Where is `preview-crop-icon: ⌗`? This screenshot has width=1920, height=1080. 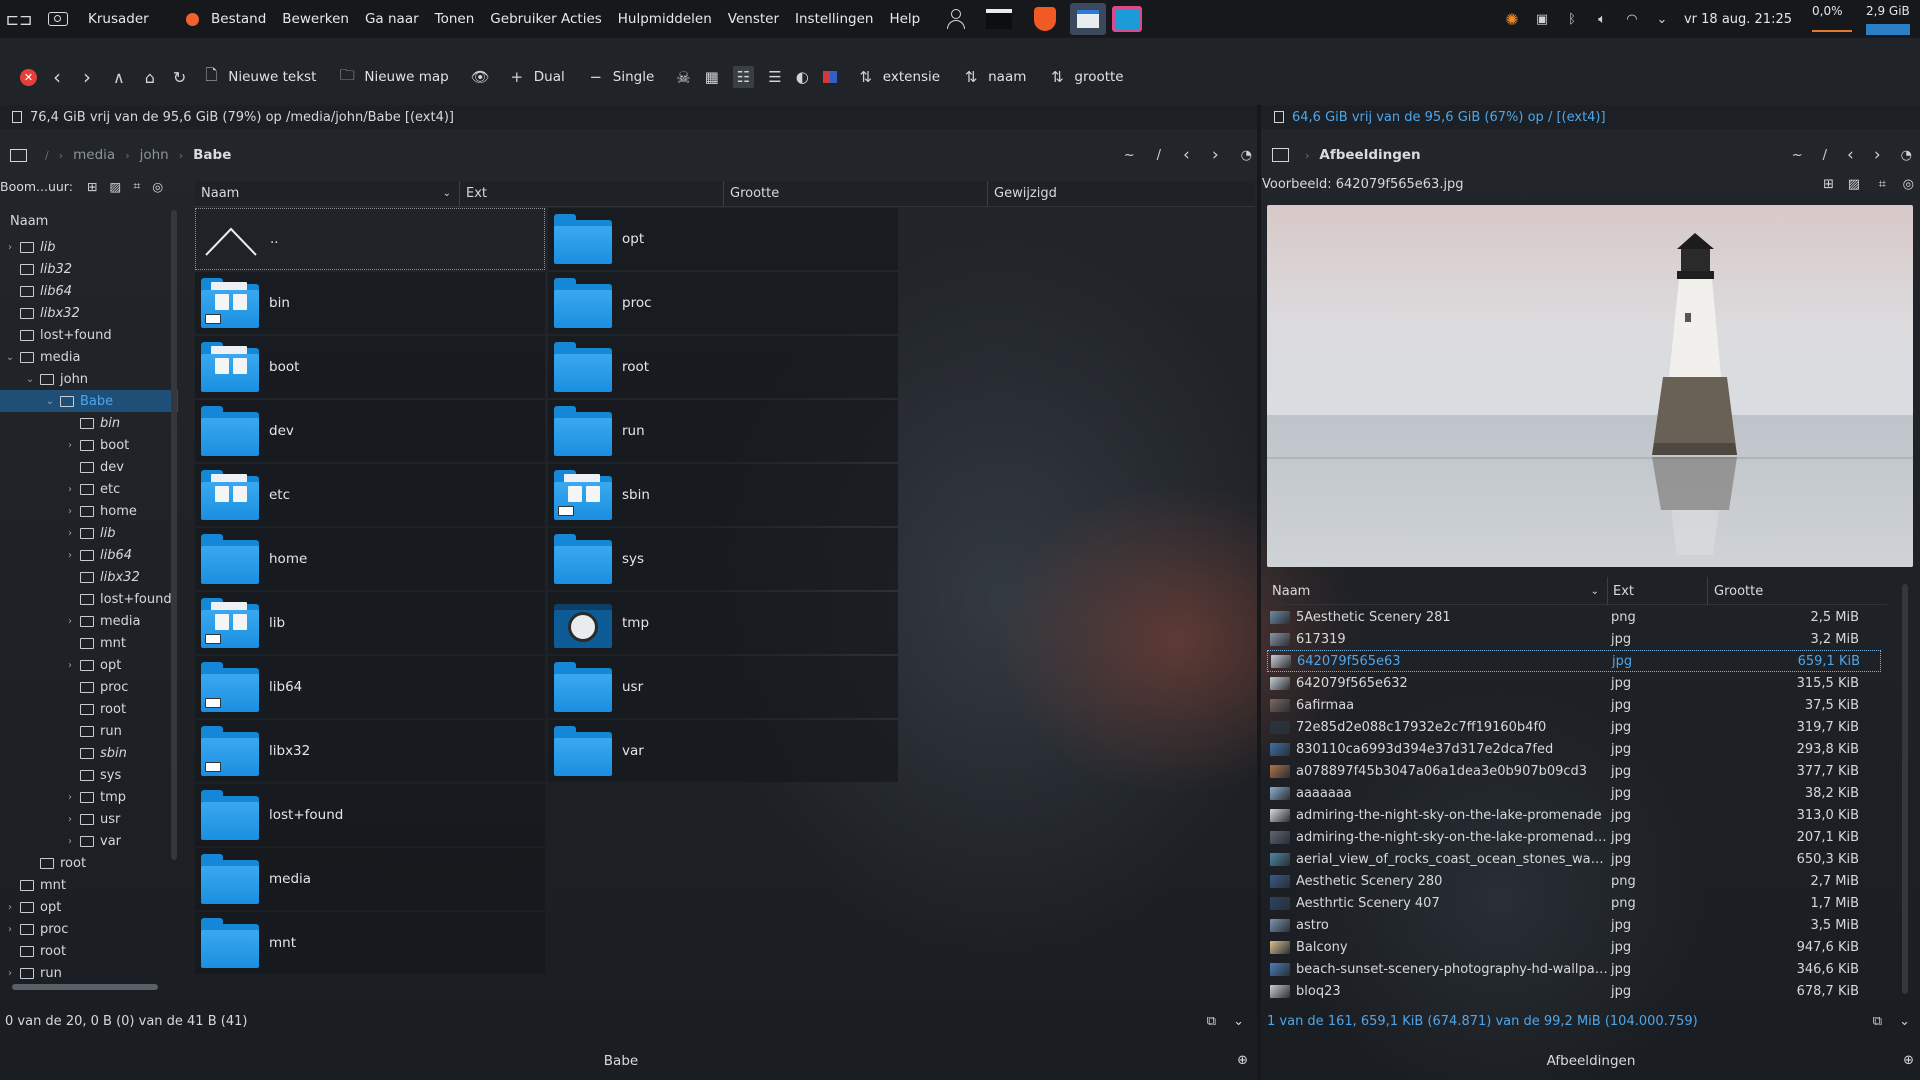 preview-crop-icon: ⌗ is located at coordinates (1882, 184).